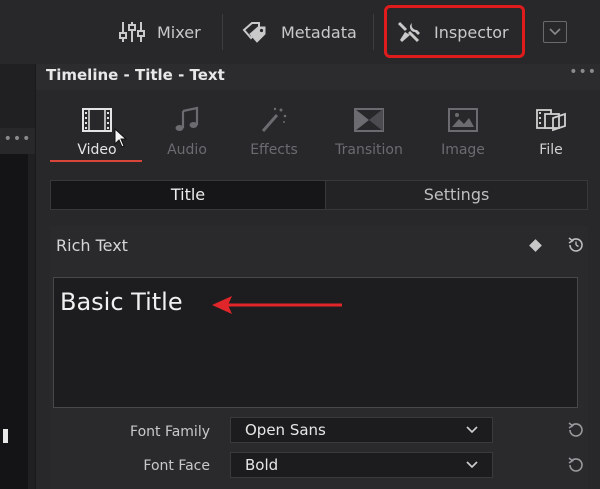  I want to click on rich-text-value: Basic Title, so click(121, 302).